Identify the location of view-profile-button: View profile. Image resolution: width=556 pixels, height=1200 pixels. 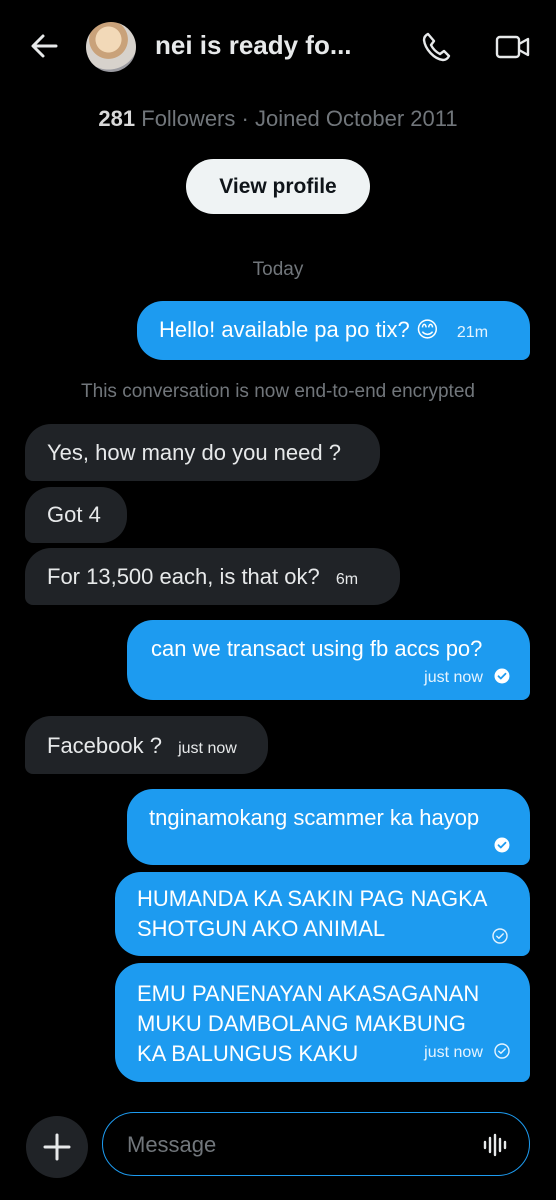
(278, 186).